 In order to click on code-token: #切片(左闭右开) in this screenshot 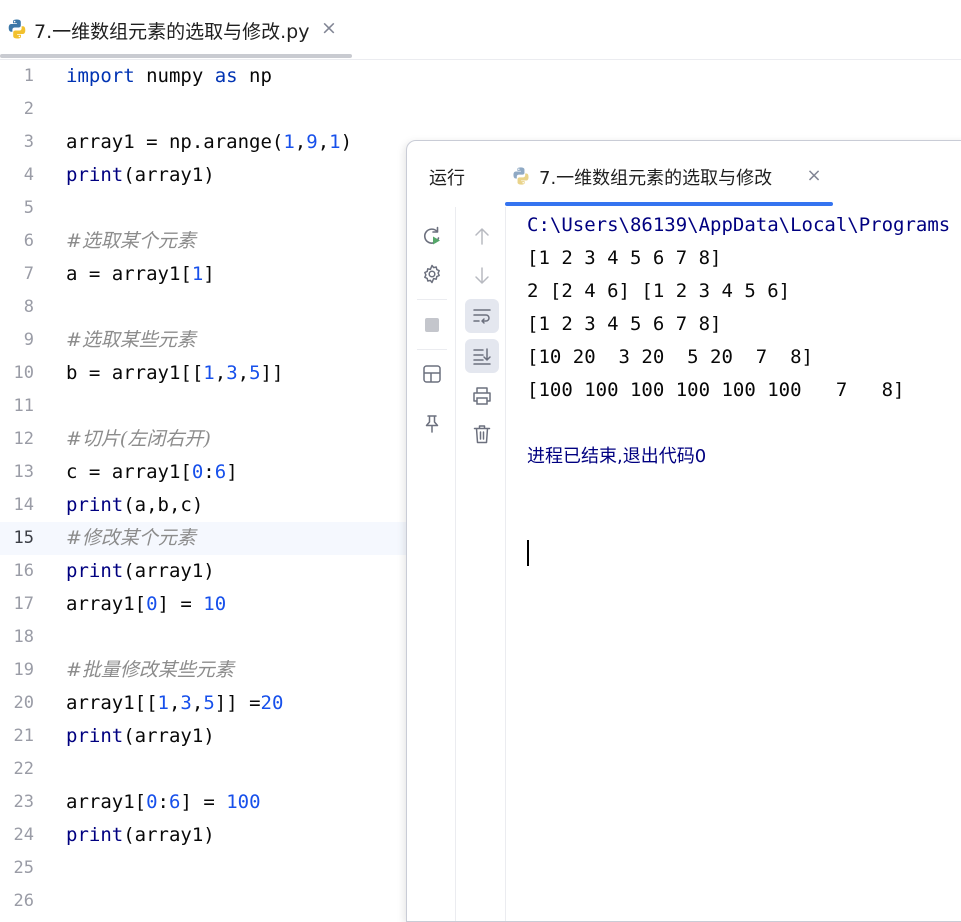, I will do `click(138, 439)`.